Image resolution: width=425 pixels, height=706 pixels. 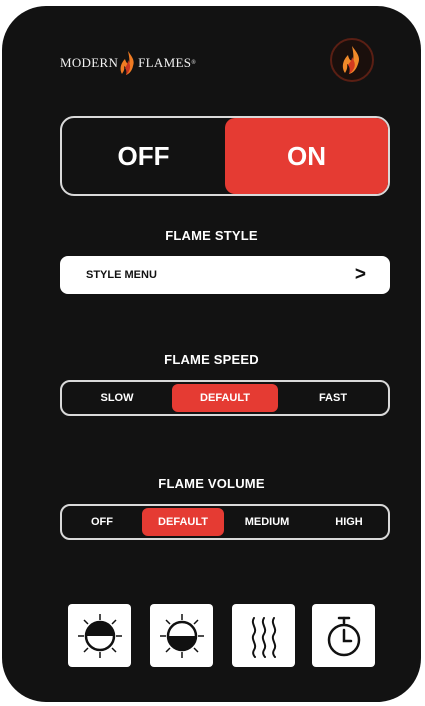 I want to click on power-off-button: OFF, so click(x=143, y=156).